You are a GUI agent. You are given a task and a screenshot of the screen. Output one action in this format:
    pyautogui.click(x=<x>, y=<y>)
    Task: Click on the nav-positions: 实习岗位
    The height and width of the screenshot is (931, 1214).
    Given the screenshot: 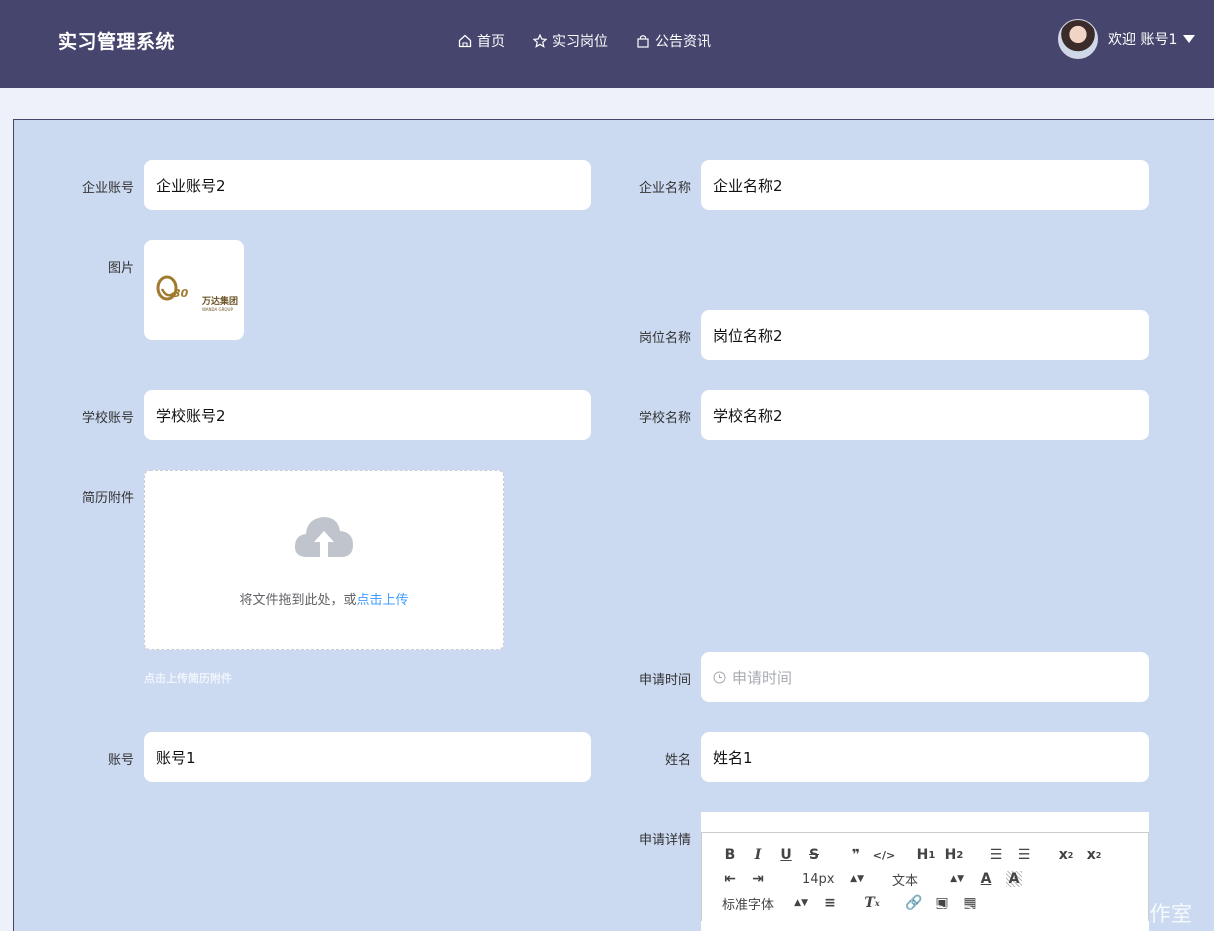 What is the action you would take?
    pyautogui.click(x=570, y=41)
    